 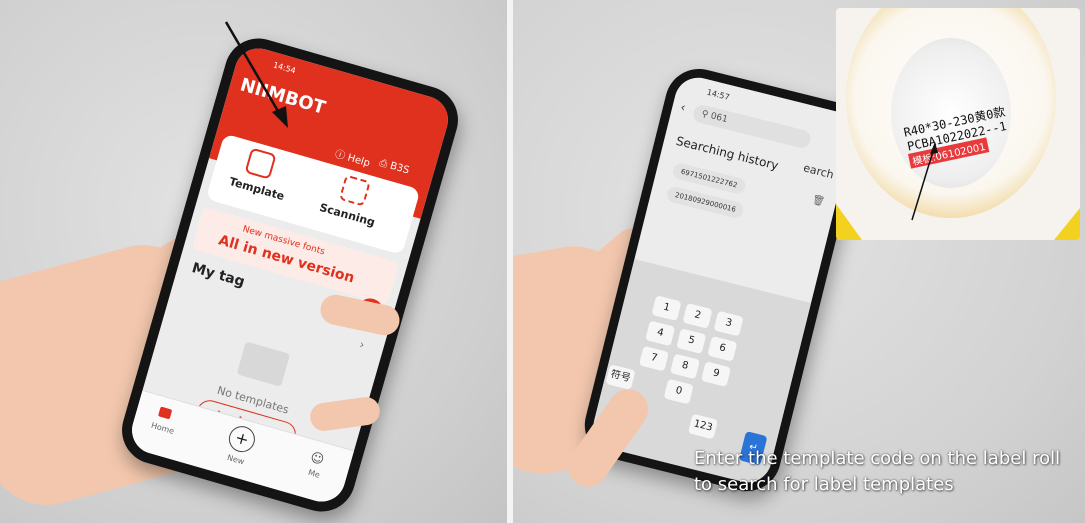 I want to click on key-6: 6, so click(x=722, y=349).